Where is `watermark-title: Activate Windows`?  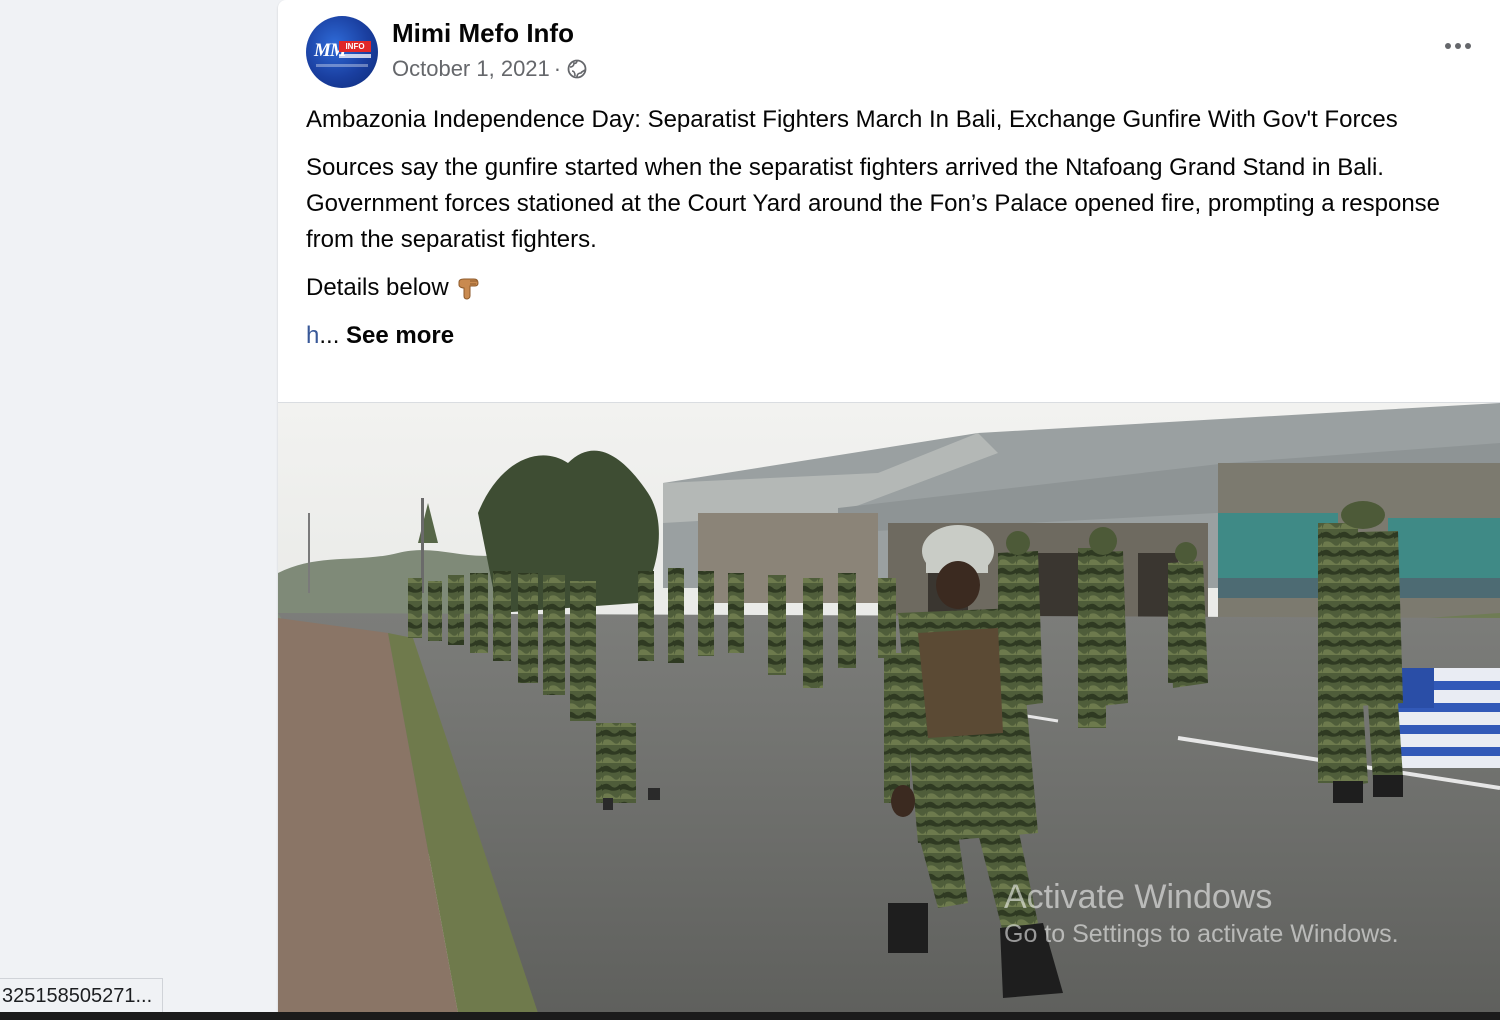 watermark-title: Activate Windows is located at coordinates (1138, 897).